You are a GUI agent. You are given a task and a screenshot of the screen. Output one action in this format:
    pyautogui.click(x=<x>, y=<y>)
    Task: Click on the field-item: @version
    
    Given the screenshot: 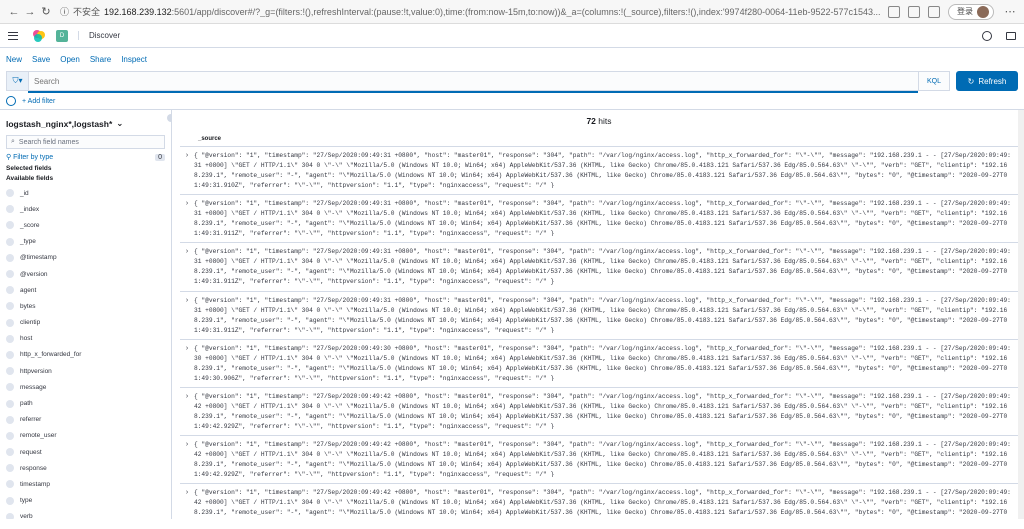 What is the action you would take?
    pyautogui.click(x=85, y=274)
    